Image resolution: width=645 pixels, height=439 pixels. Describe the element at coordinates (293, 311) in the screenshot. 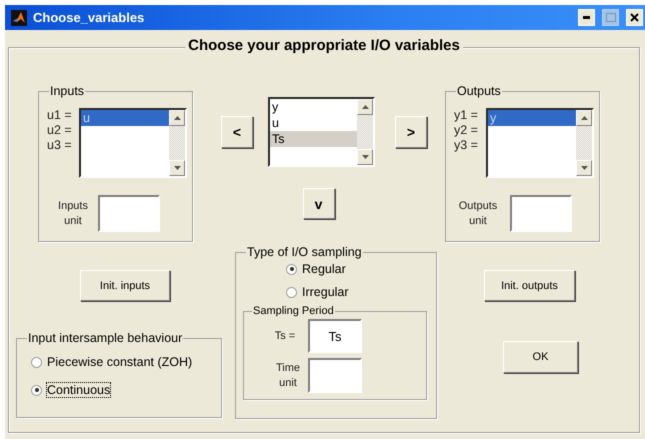

I see `group-title: Sampling Period` at that location.